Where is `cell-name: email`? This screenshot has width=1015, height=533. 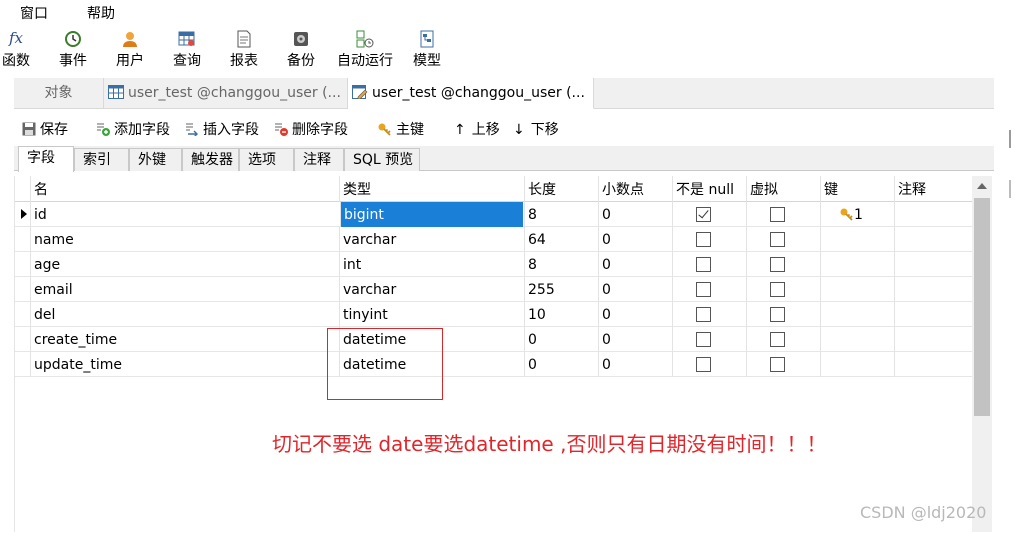
cell-name: email is located at coordinates (184, 289).